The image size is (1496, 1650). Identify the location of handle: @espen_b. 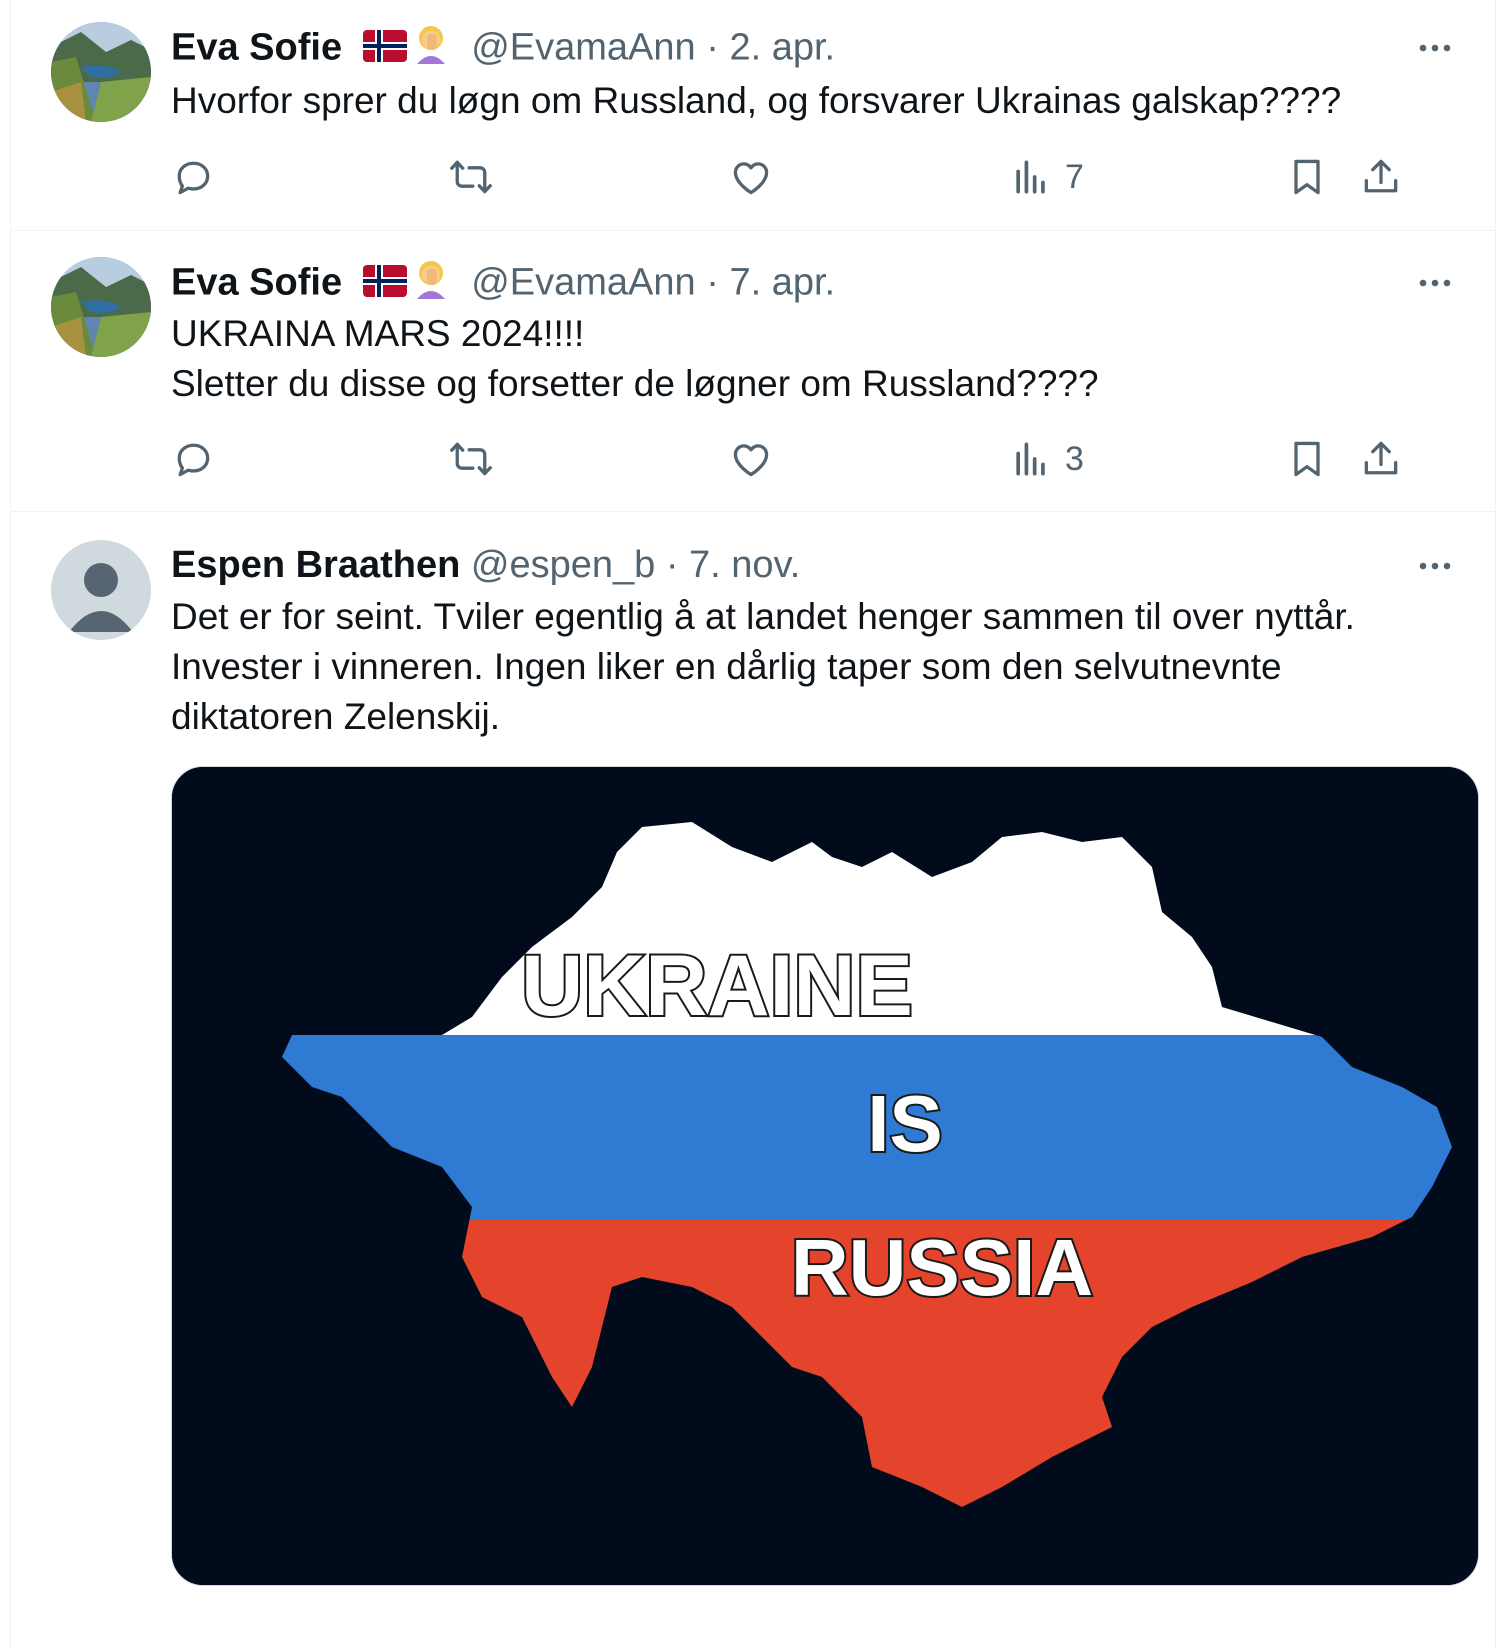
(563, 565).